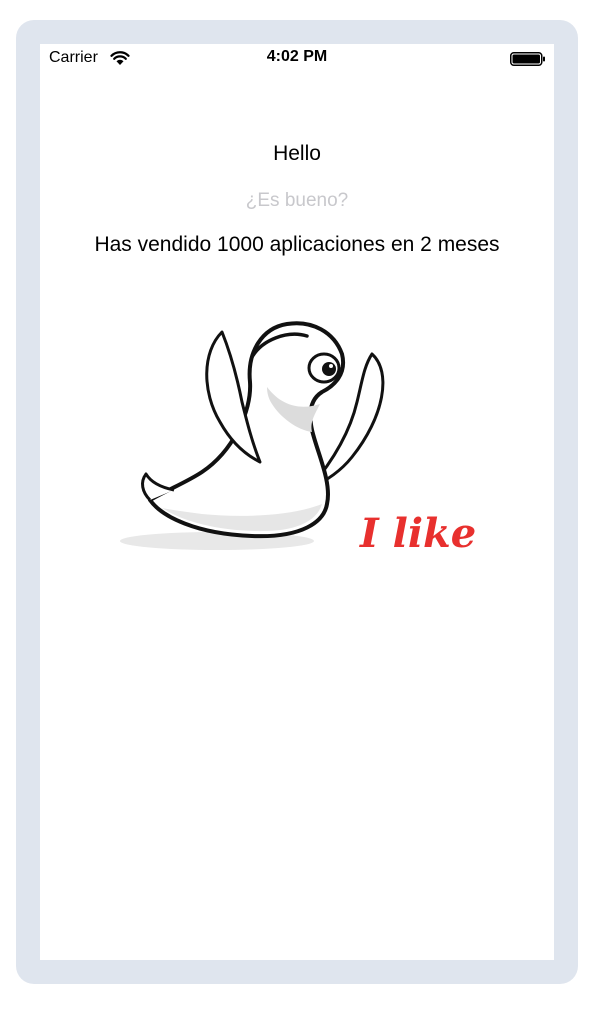  What do you see at coordinates (420, 533) in the screenshot?
I see `illustration-caption: I like it!` at bounding box center [420, 533].